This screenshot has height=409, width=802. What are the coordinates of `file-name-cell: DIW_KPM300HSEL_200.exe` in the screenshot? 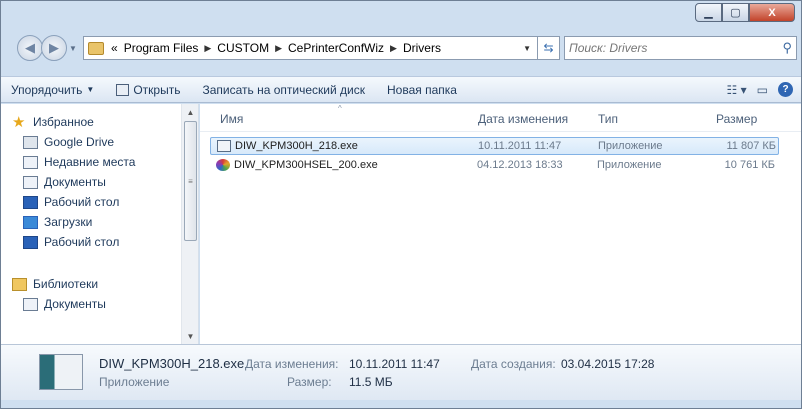 It's located at (297, 165).